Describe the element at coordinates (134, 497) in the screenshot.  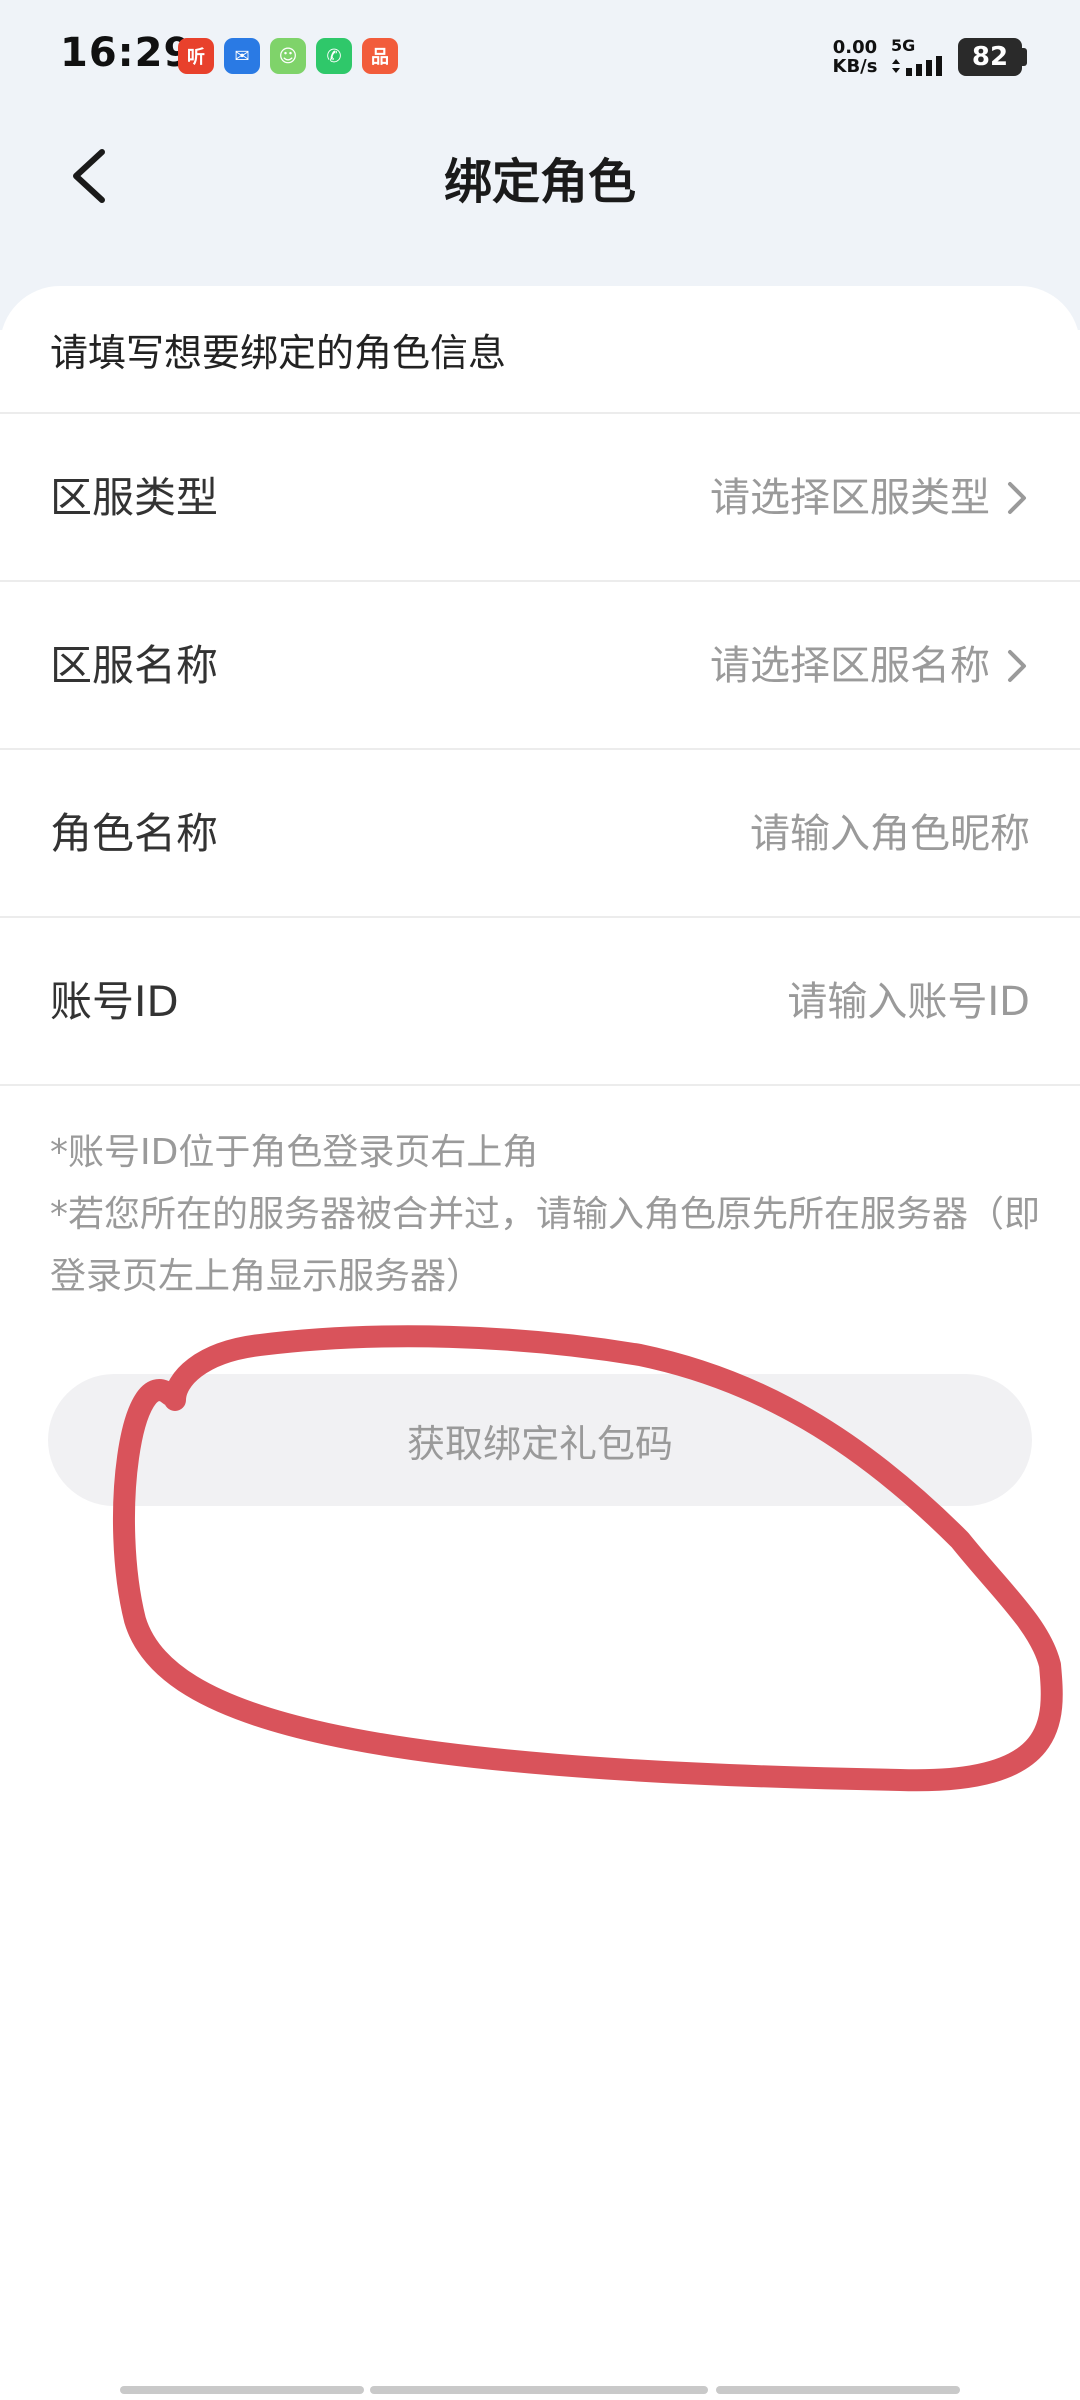
I see `server-type-label: 区服类型` at that location.